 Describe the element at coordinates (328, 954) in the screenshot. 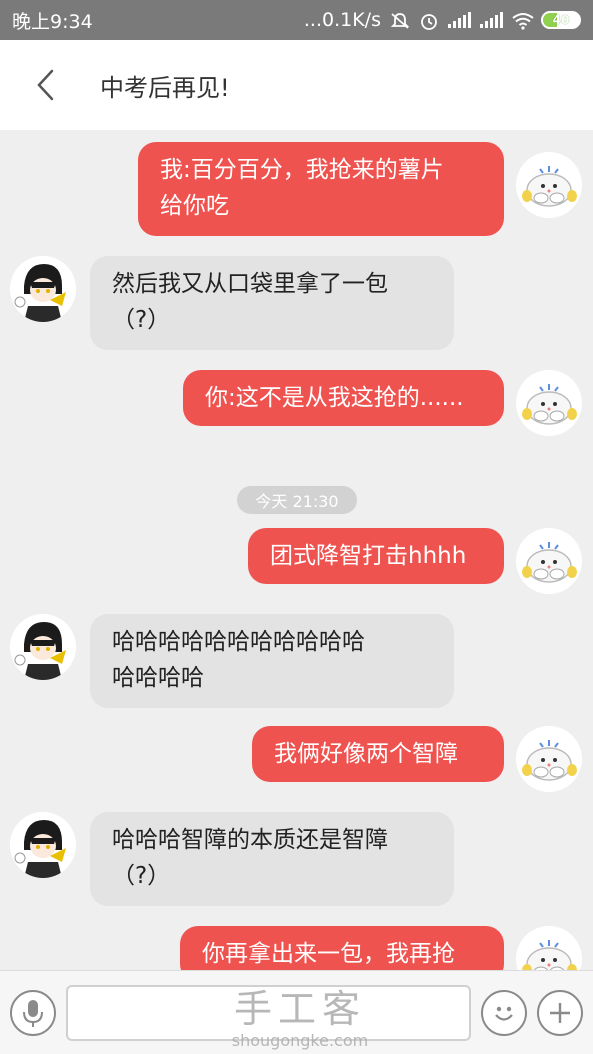

I see `message-line: 你再拿出来一包，我再抢` at that location.